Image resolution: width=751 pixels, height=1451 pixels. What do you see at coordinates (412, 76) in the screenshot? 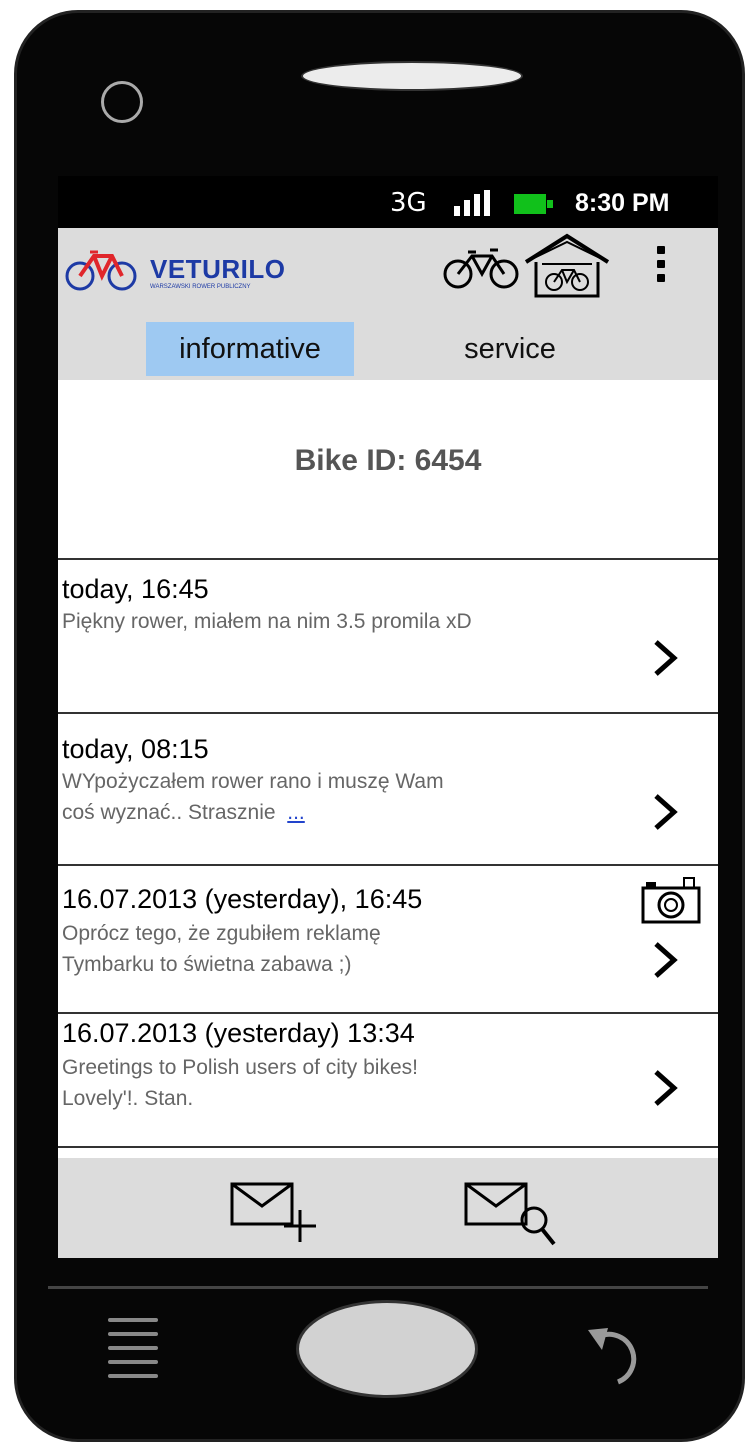
I see `speaker` at bounding box center [412, 76].